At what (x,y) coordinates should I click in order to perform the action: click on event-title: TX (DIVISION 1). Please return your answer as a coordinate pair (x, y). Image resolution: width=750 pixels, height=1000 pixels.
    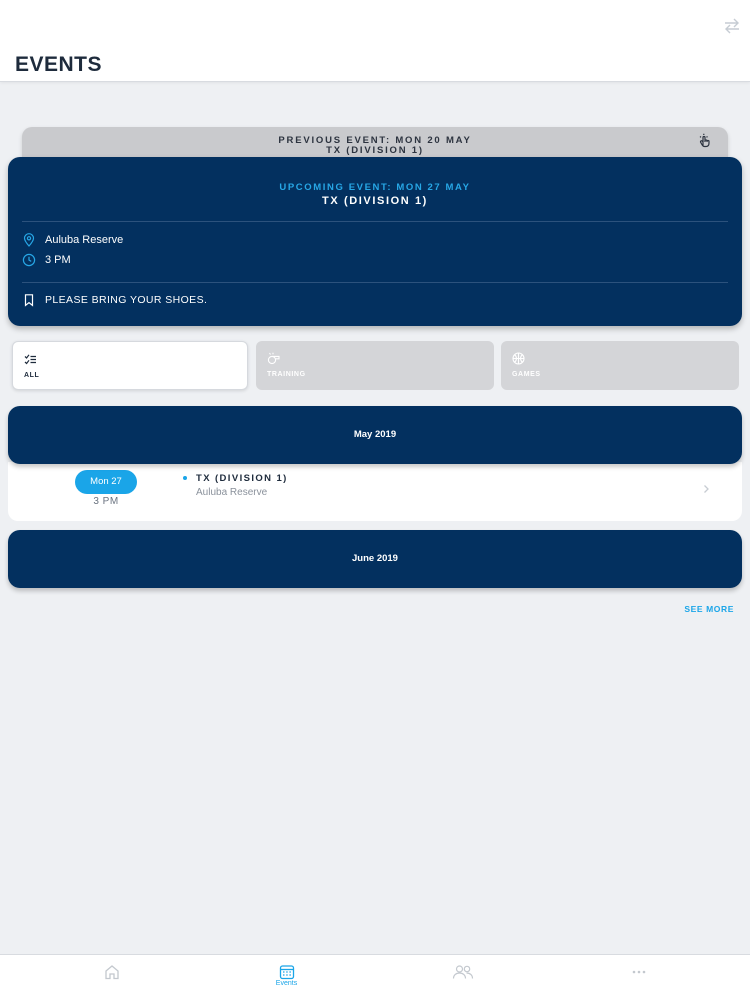
    Looking at the image, I should click on (242, 478).